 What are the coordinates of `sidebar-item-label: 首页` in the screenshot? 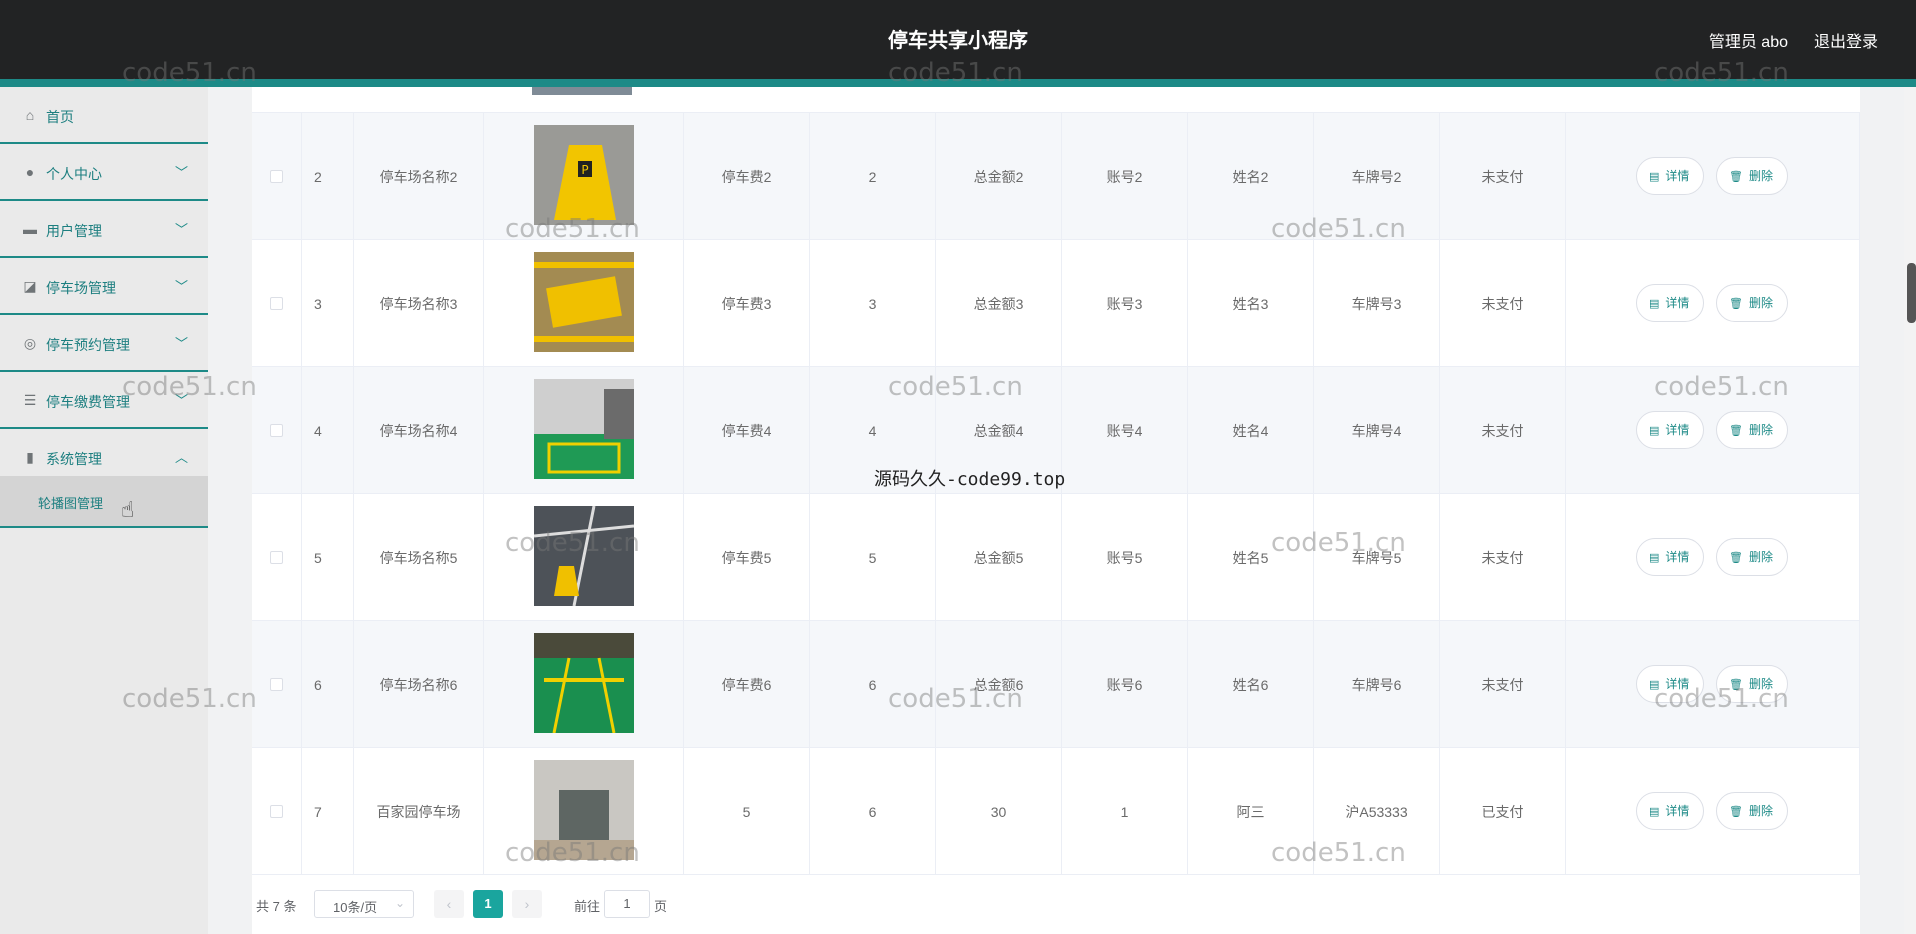 It's located at (60, 117).